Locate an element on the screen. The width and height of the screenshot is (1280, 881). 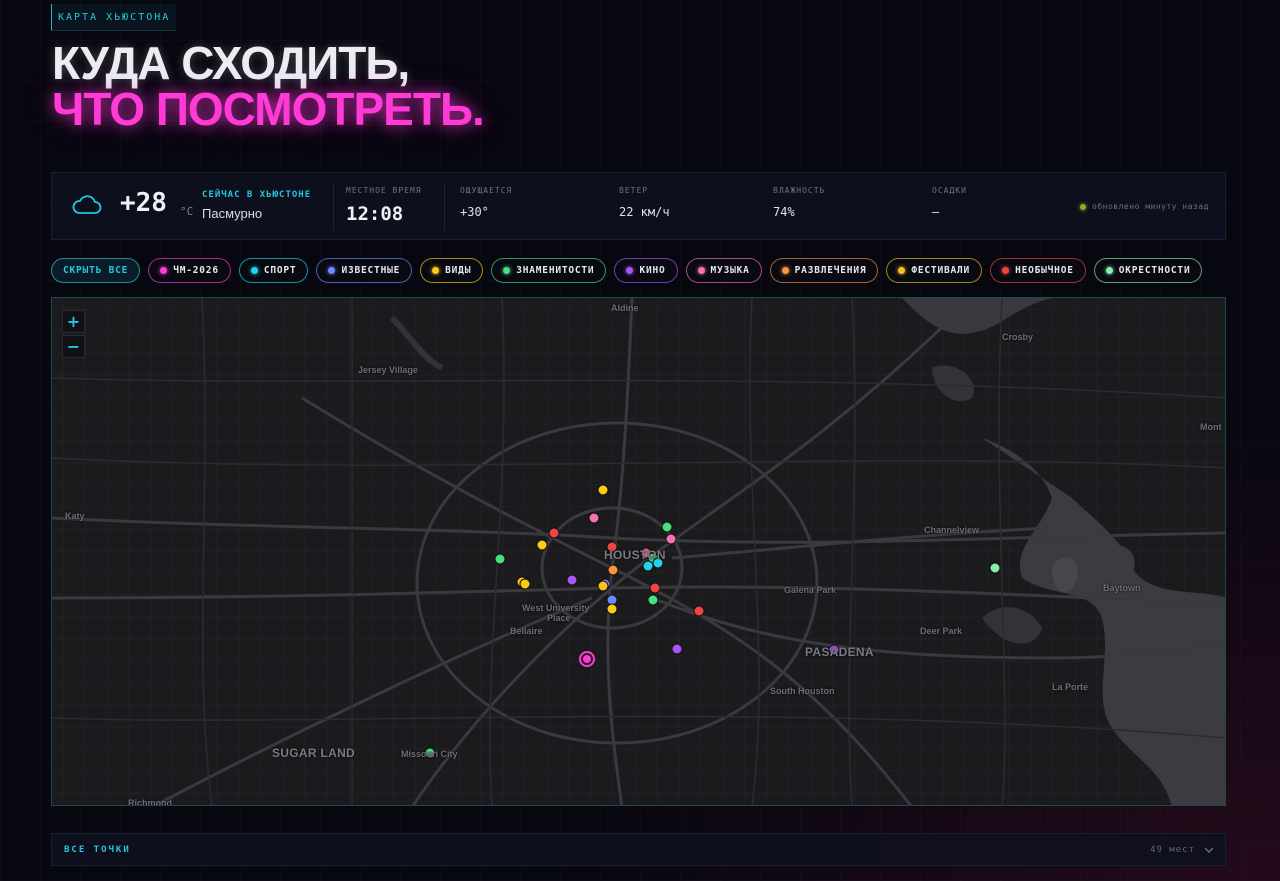
chevron-down-icon is located at coordinates (1209, 850).